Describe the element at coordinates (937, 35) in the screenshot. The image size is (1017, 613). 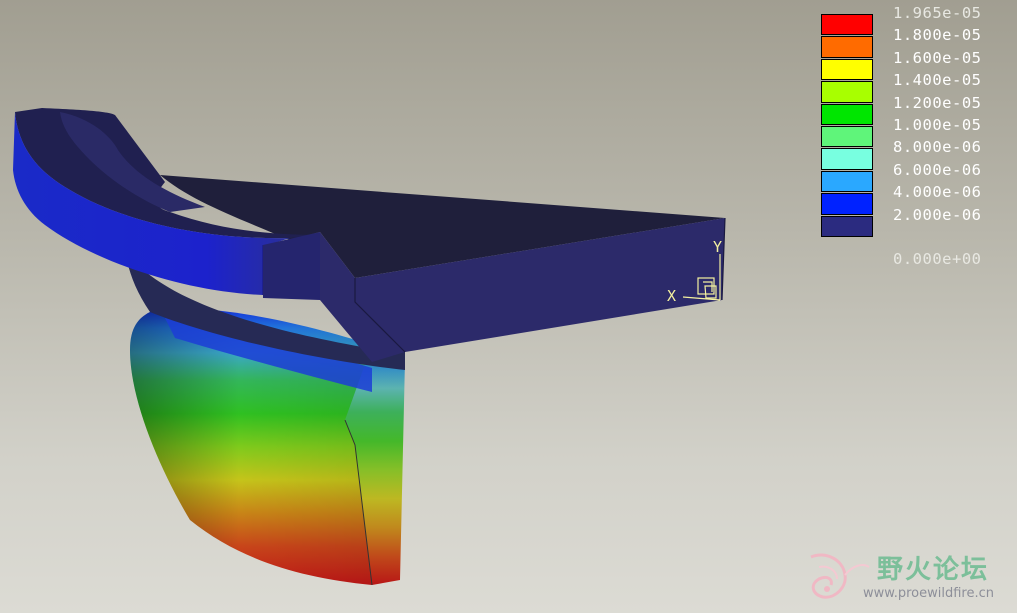
I see `legend-label: 1.800e-05` at that location.